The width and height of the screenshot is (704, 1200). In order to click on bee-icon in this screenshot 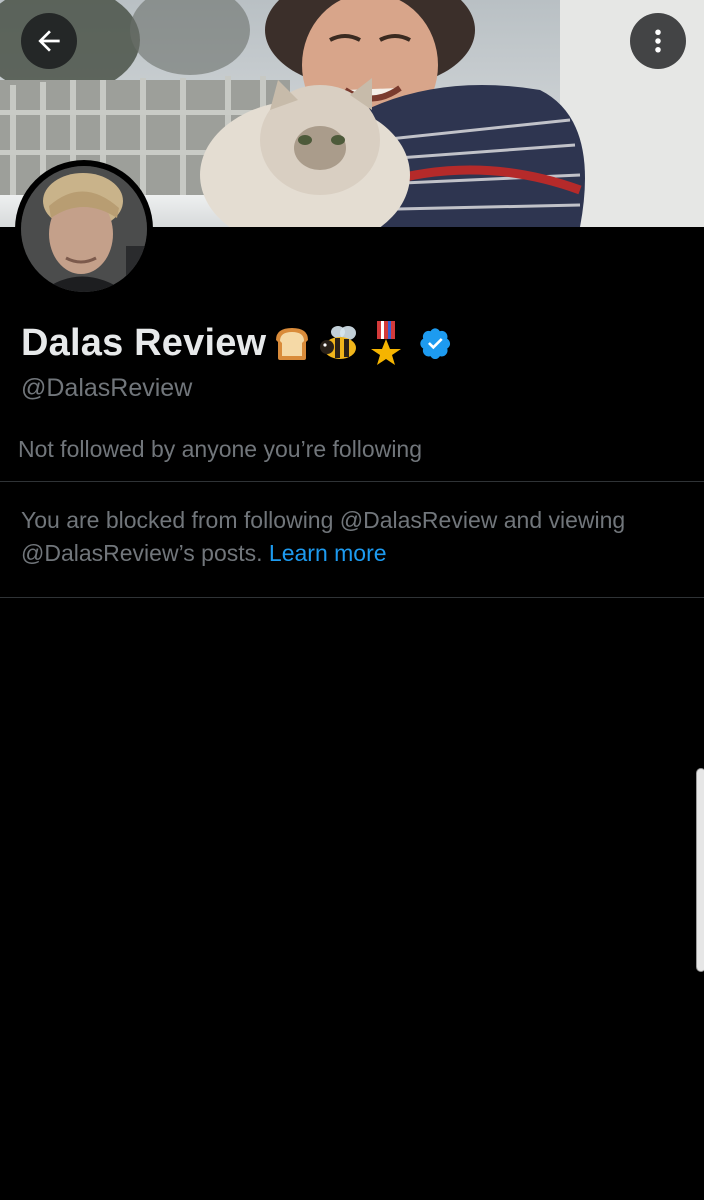, I will do `click(340, 343)`.